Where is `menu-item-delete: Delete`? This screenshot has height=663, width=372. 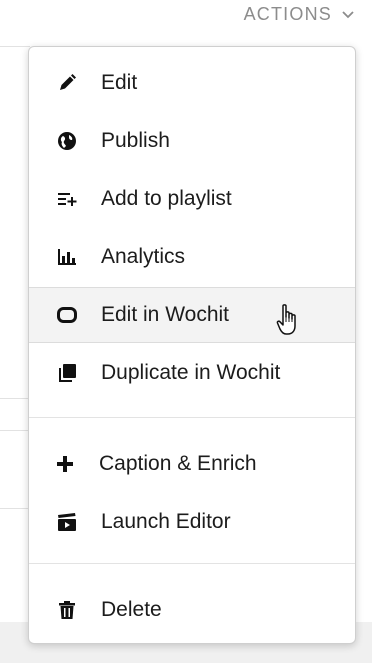 menu-item-delete: Delete is located at coordinates (192, 610).